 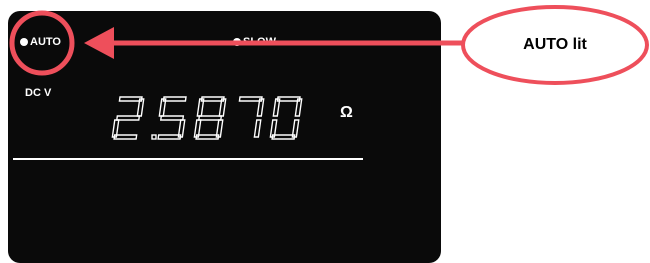 What do you see at coordinates (555, 44) in the screenshot?
I see `callout-label: AUTO lit` at bounding box center [555, 44].